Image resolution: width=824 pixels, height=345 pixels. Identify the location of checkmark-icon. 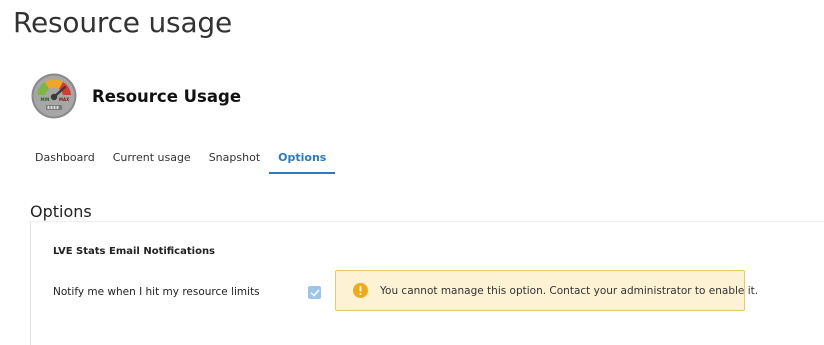
(314, 292).